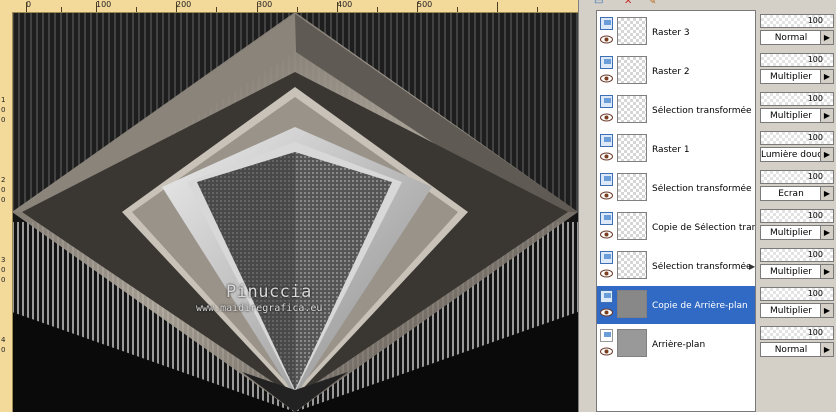 This screenshot has width=836, height=412. Describe the element at coordinates (791, 350) in the screenshot. I see `blend-mode-value: Normal` at that location.